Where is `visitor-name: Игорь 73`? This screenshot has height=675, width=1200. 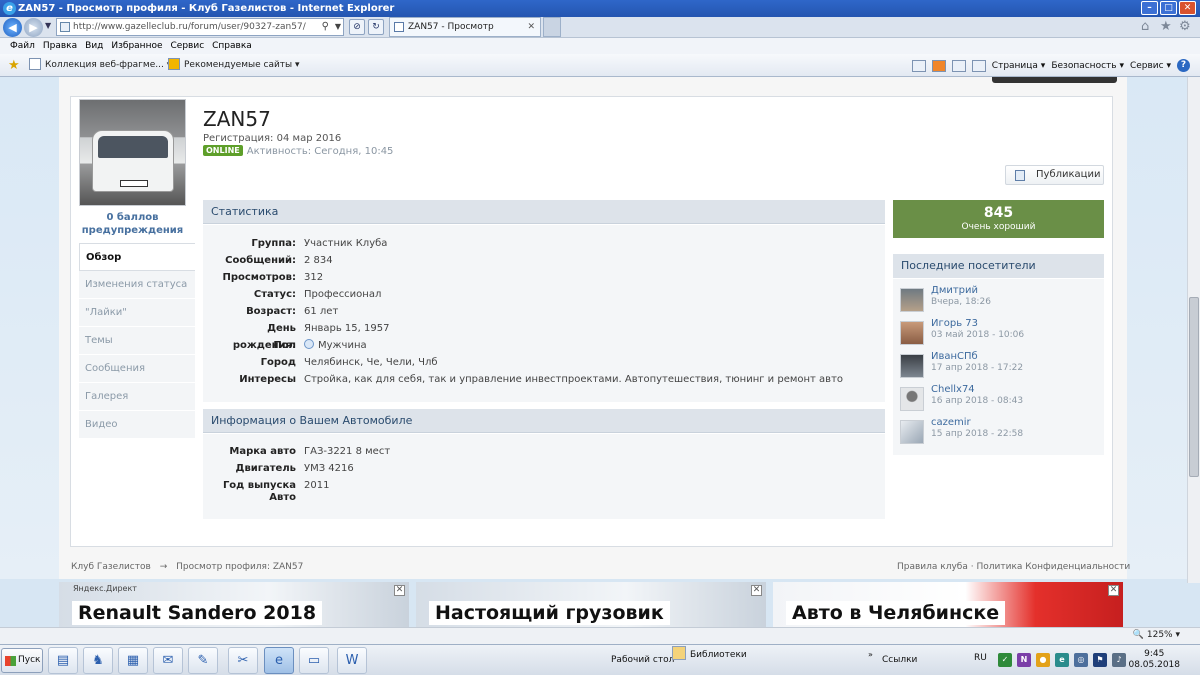 visitor-name: Игорь 73 is located at coordinates (954, 323).